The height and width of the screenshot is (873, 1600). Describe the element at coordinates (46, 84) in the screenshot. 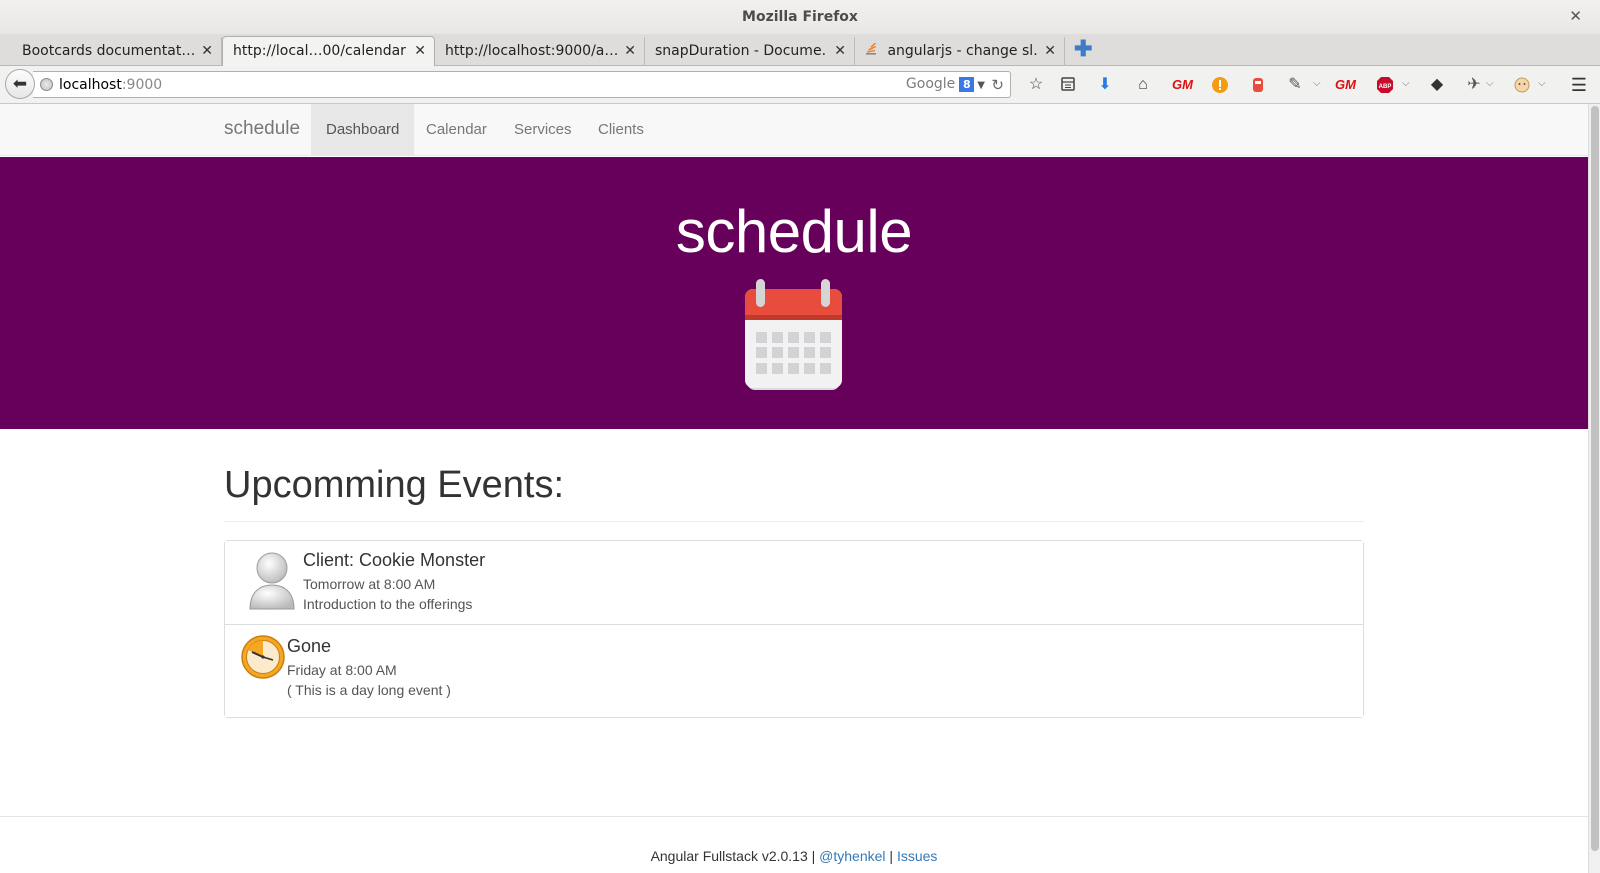

I see `site-identity-icon` at that location.